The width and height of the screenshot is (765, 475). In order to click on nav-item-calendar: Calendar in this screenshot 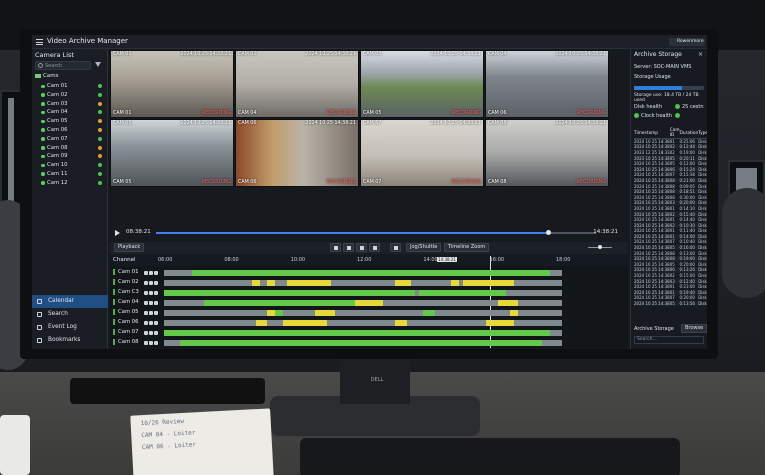, I will do `click(70, 301)`.